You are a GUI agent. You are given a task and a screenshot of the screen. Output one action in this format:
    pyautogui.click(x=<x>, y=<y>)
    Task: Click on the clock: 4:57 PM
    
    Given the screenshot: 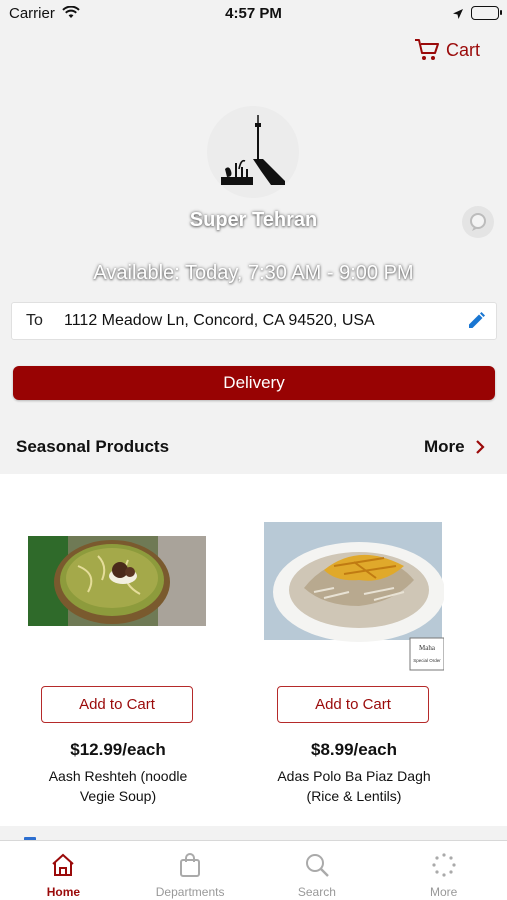 What is the action you would take?
    pyautogui.click(x=253, y=13)
    